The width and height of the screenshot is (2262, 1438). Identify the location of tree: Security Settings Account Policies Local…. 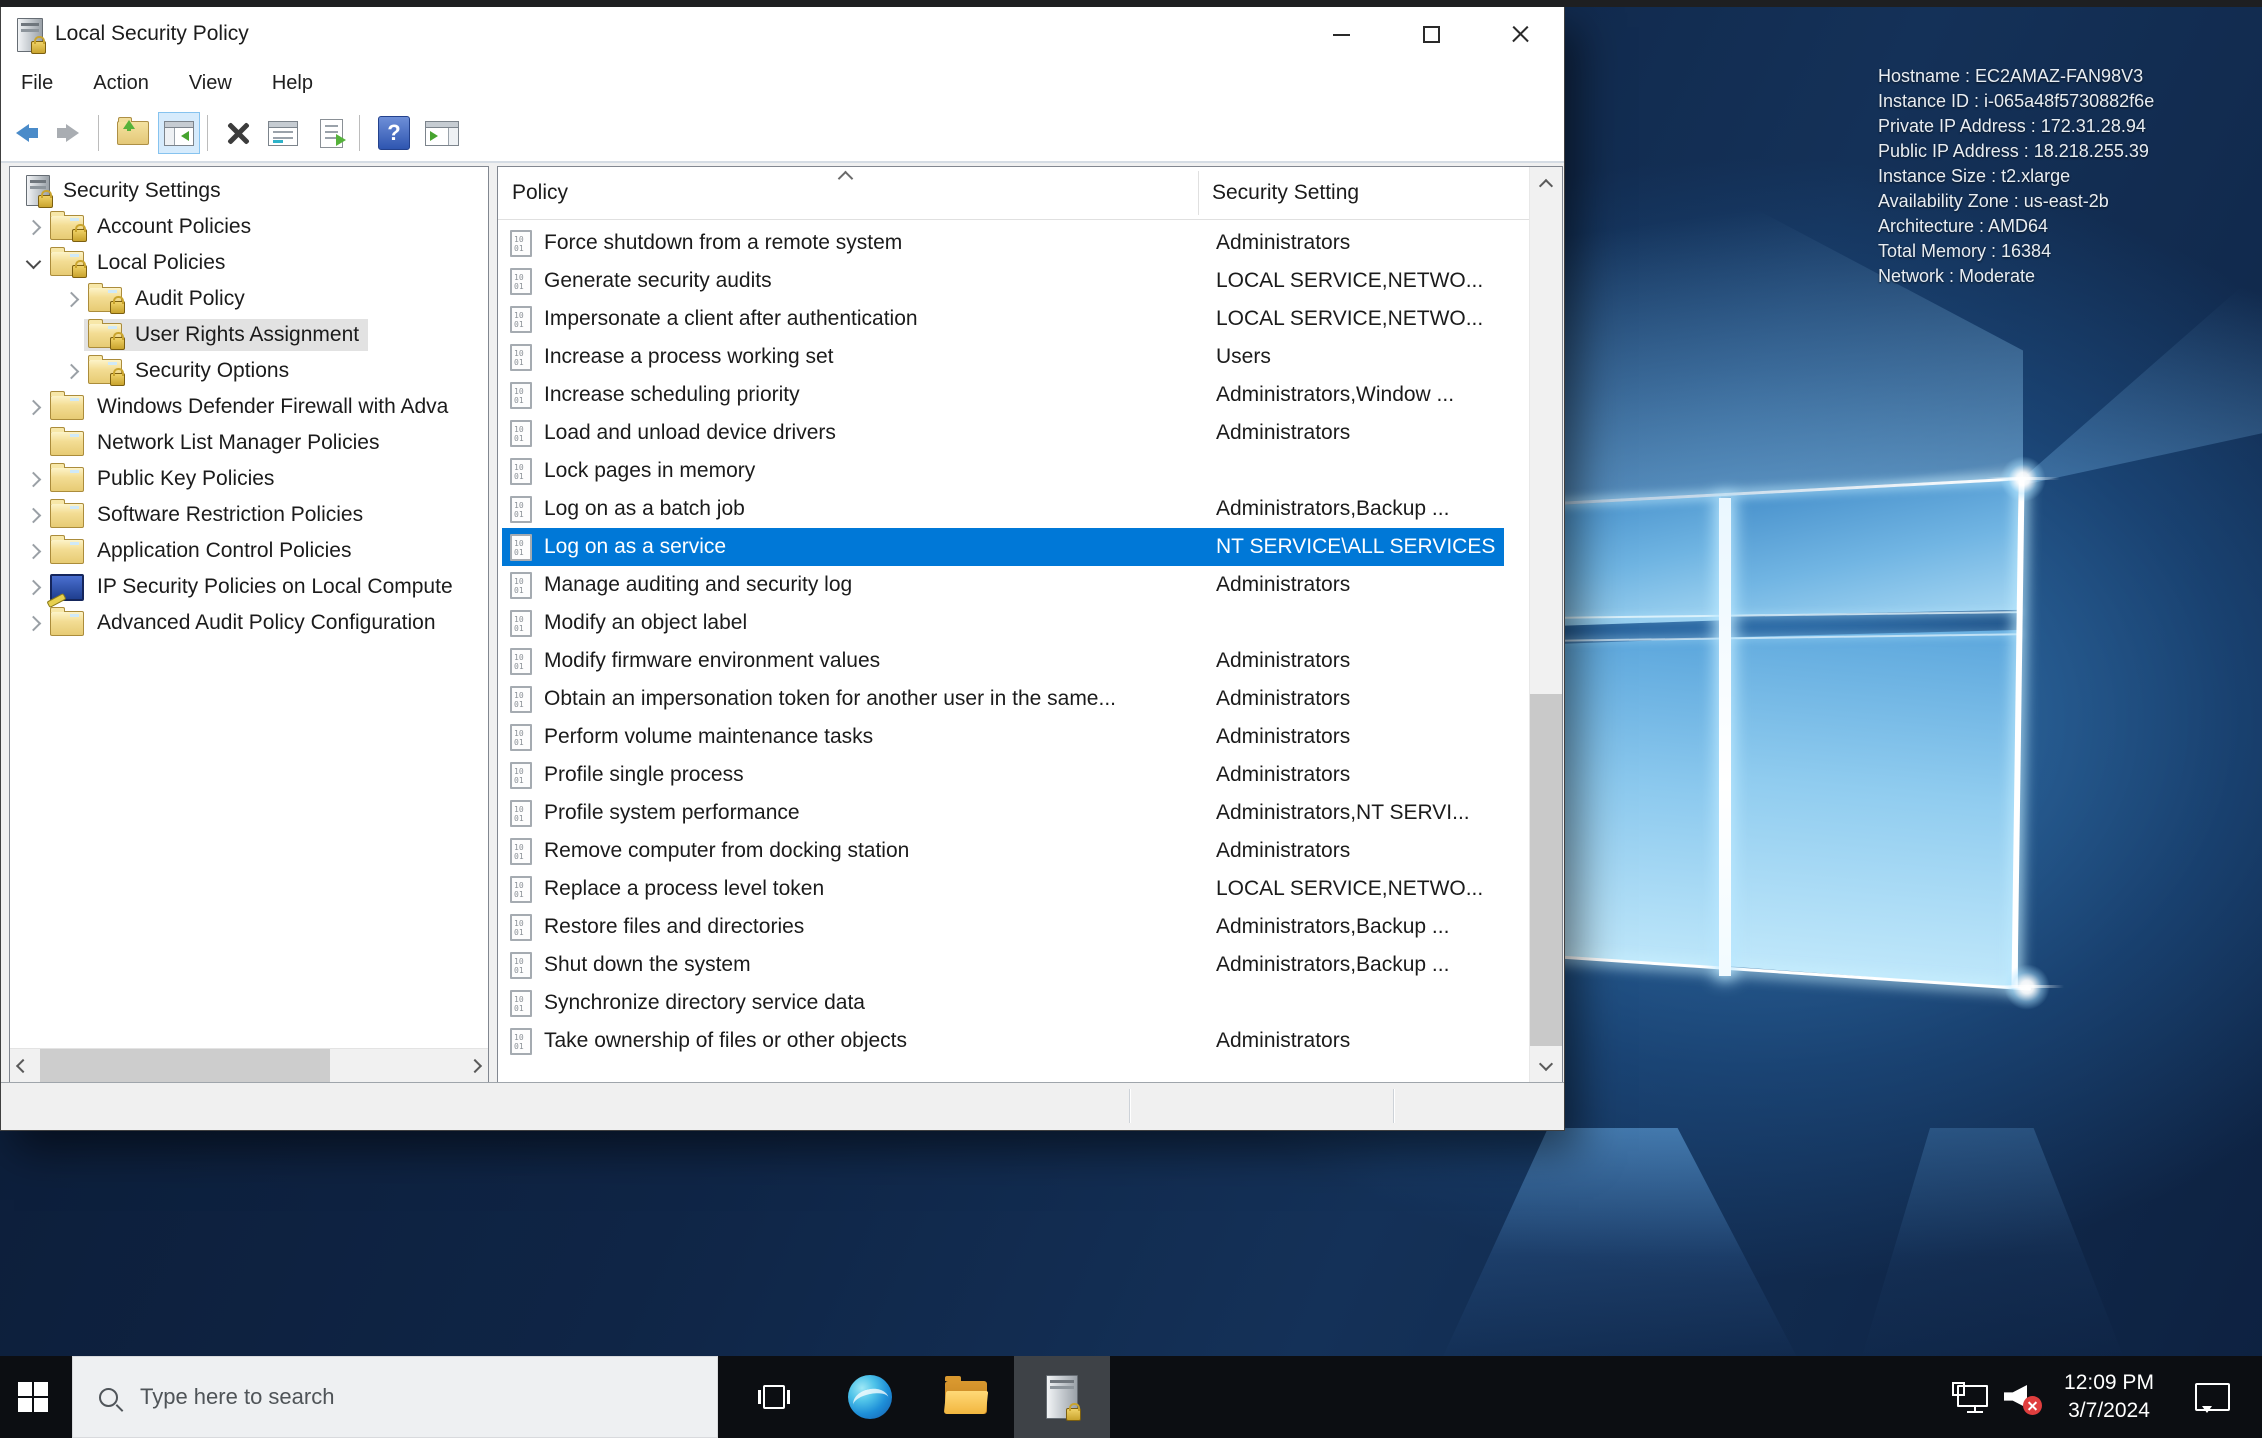
(249, 407).